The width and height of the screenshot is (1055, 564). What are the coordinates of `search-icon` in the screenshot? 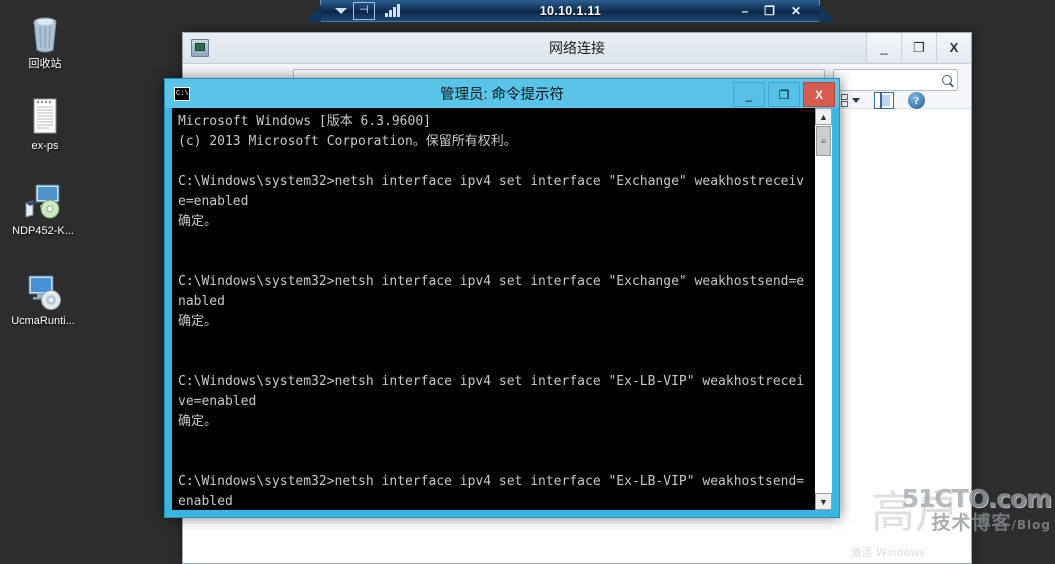 It's located at (947, 80).